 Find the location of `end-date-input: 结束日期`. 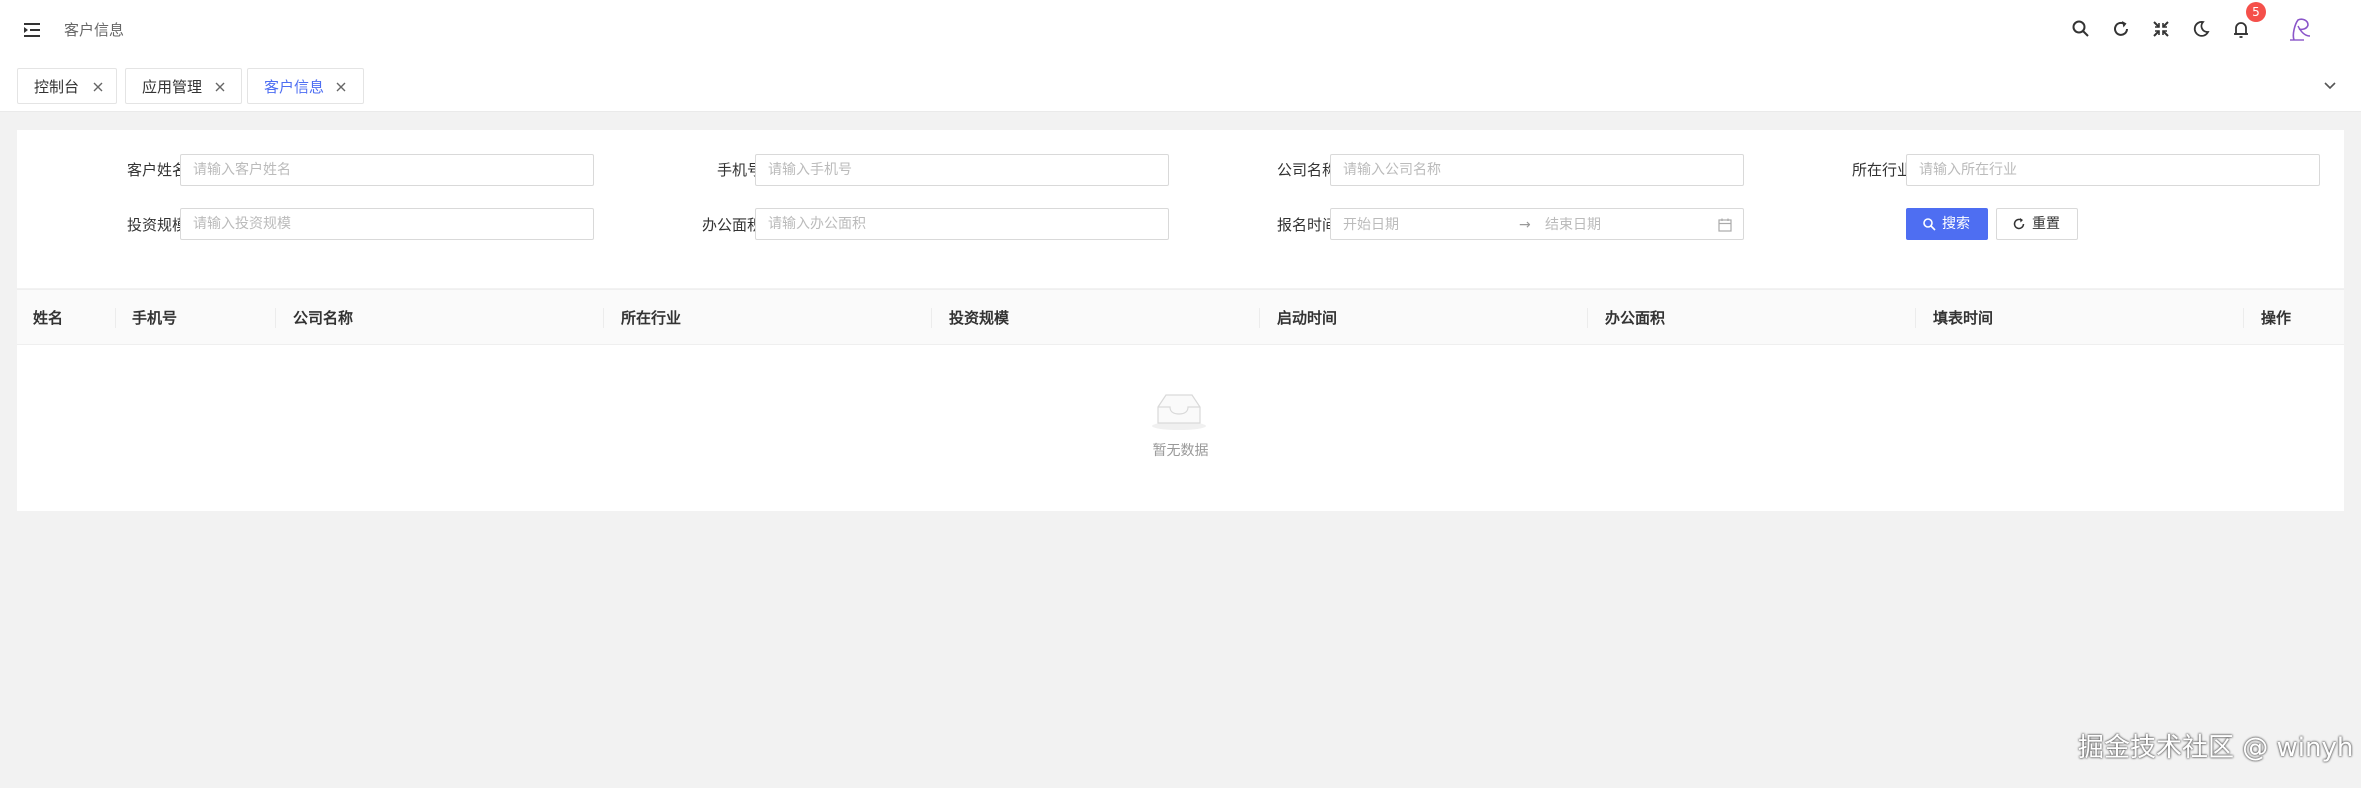

end-date-input: 结束日期 is located at coordinates (1573, 225).